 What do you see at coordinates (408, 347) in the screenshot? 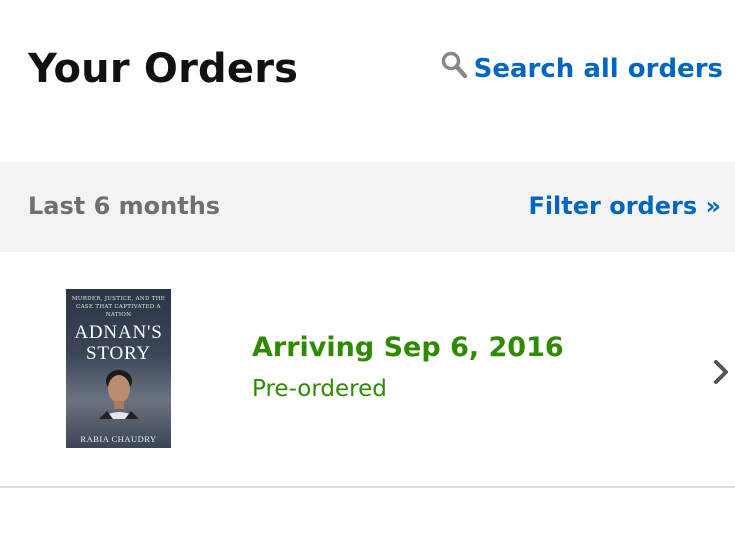
I see `order-status: Arriving Sep 6, 2016` at bounding box center [408, 347].